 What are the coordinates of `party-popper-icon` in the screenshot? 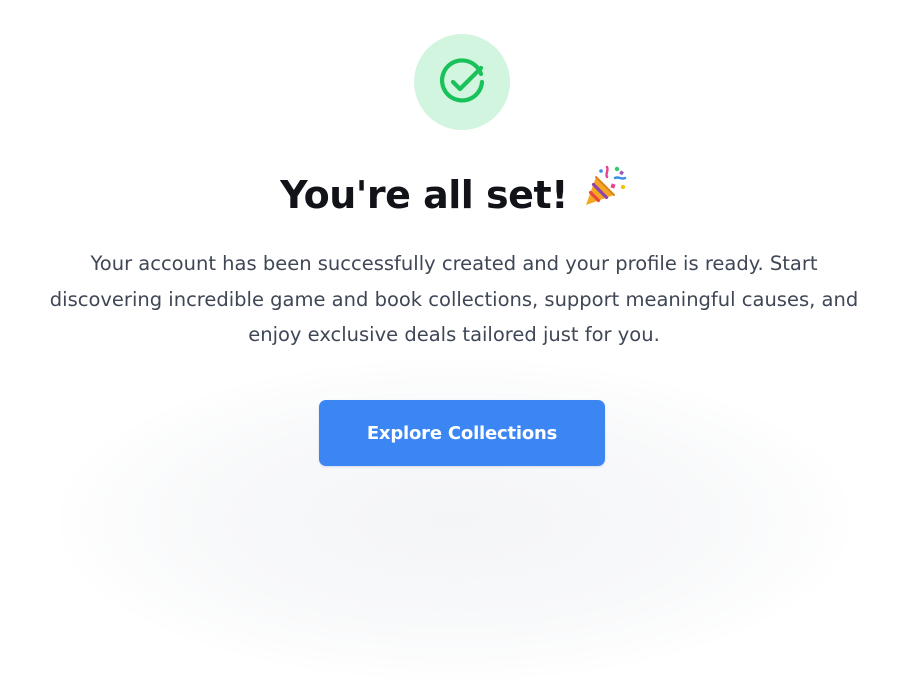 It's located at (605, 194).